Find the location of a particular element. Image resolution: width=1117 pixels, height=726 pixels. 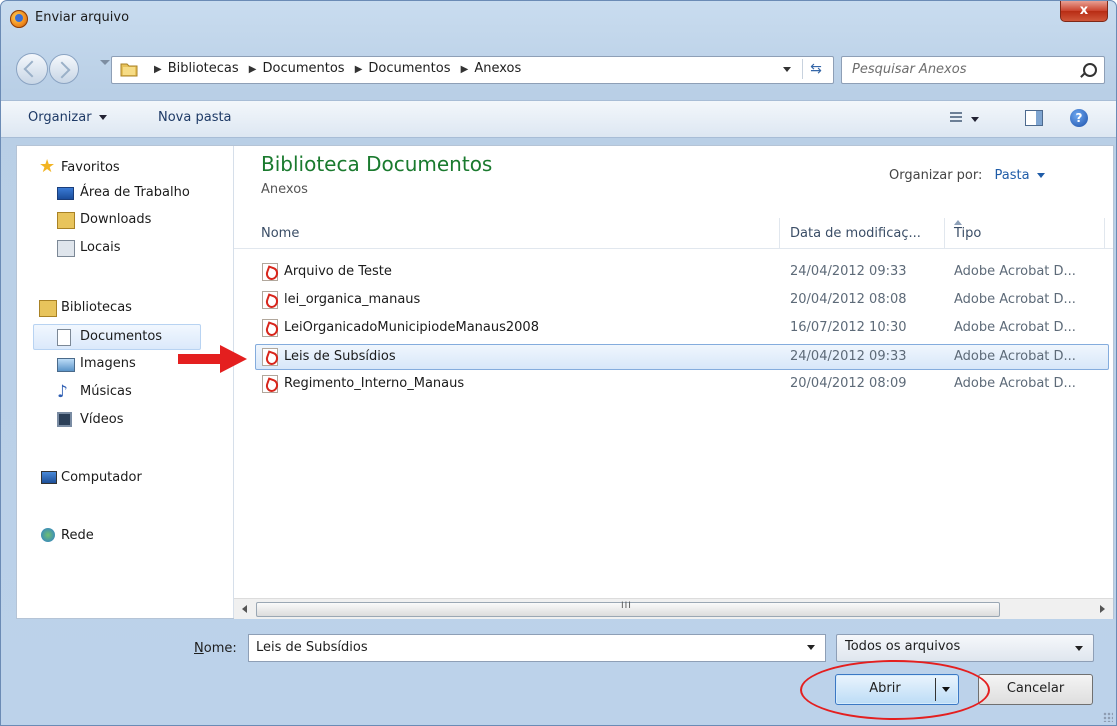

file-date: 20/04/2012 08:08 is located at coordinates (848, 299).